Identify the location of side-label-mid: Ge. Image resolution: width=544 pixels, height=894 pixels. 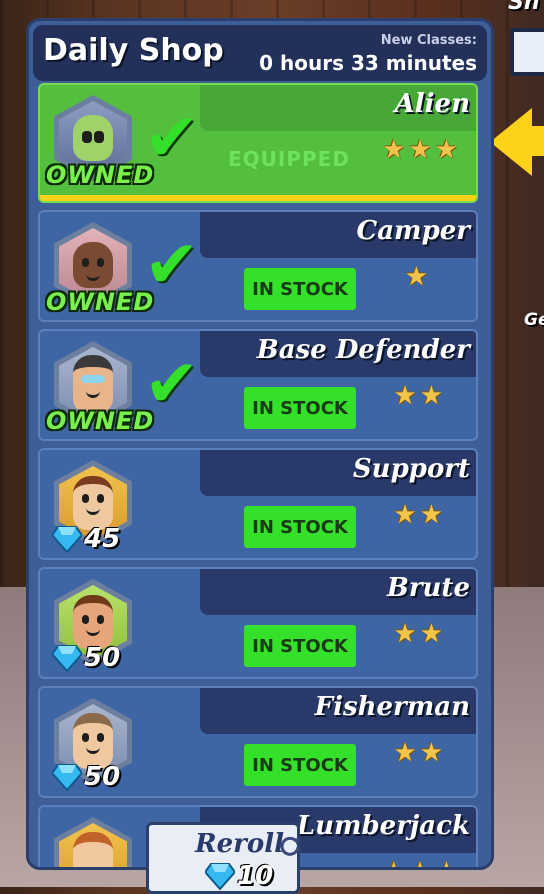
(534, 320).